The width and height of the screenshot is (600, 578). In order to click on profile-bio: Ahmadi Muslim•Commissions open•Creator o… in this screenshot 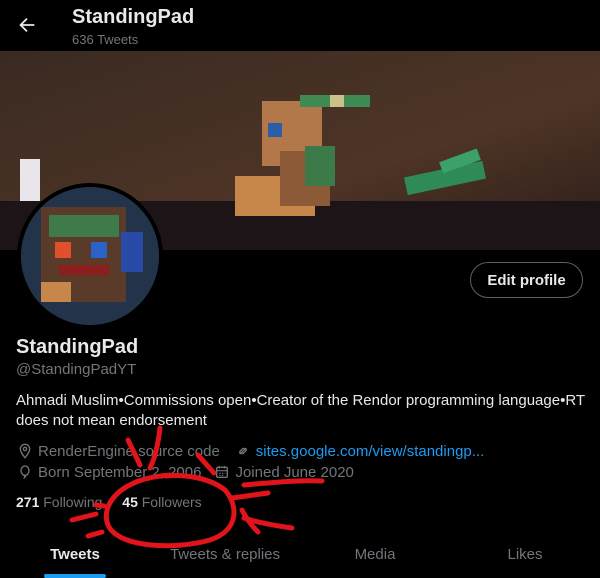, I will do `click(300, 410)`.